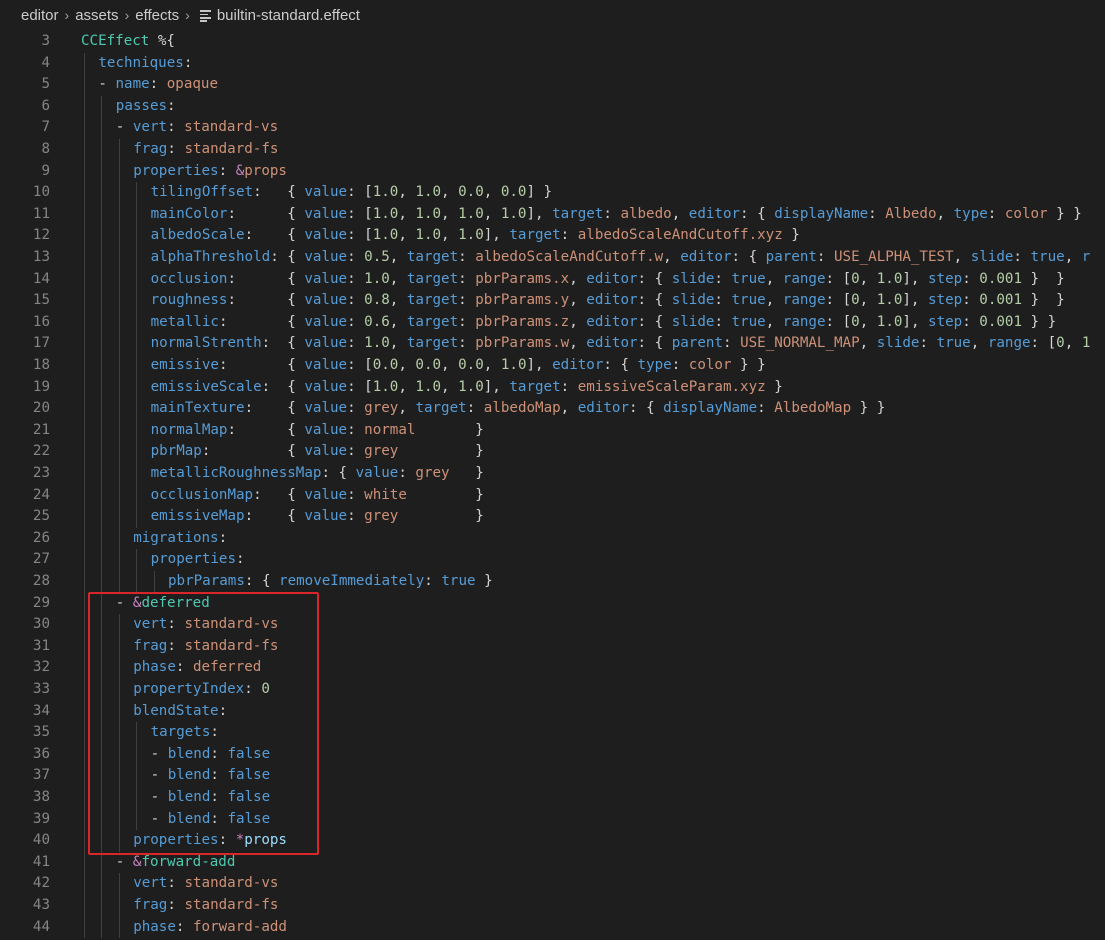 This screenshot has height=940, width=1105. What do you see at coordinates (41, 710) in the screenshot?
I see `line-number: 34` at bounding box center [41, 710].